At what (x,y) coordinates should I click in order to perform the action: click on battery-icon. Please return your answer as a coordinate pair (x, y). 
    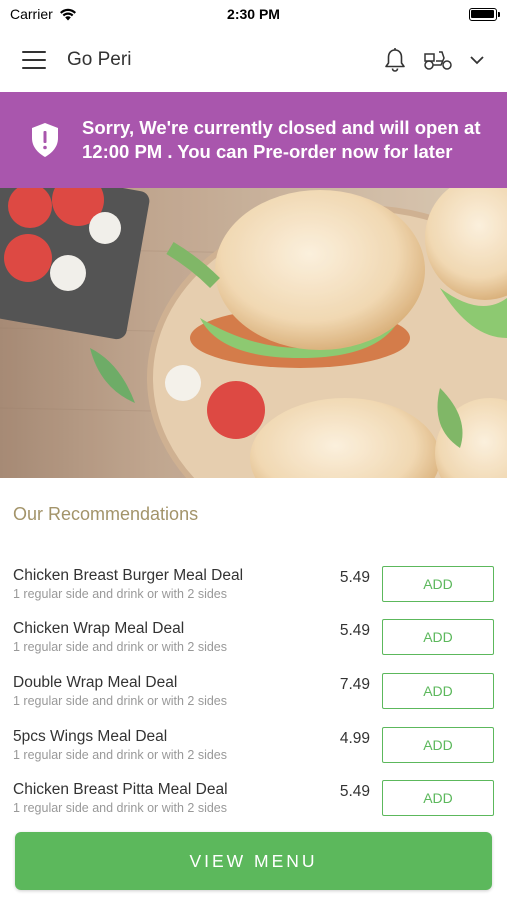
    Looking at the image, I should click on (484, 14).